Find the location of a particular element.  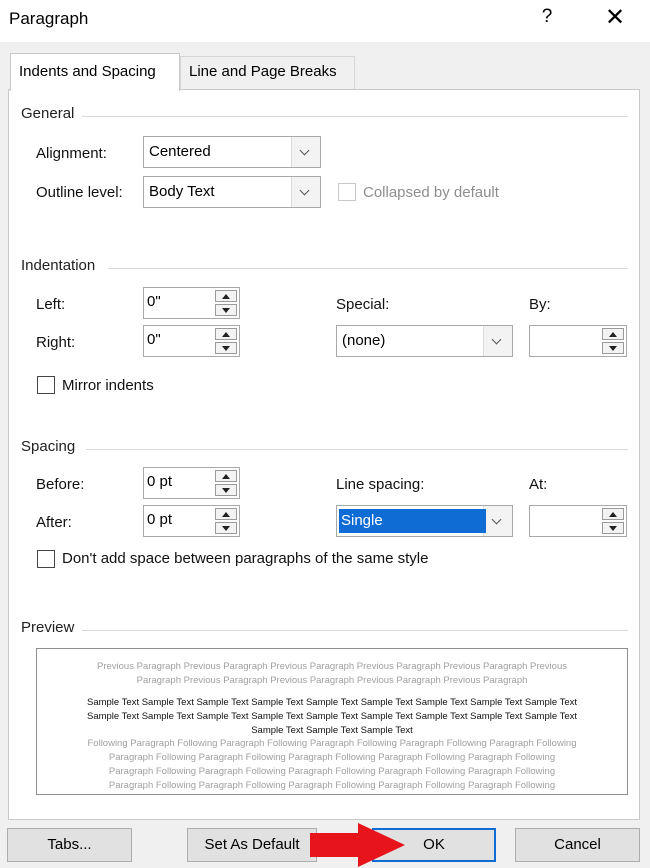

preview-sample-line: Sample Text Sample Text Sample Text is located at coordinates (332, 730).